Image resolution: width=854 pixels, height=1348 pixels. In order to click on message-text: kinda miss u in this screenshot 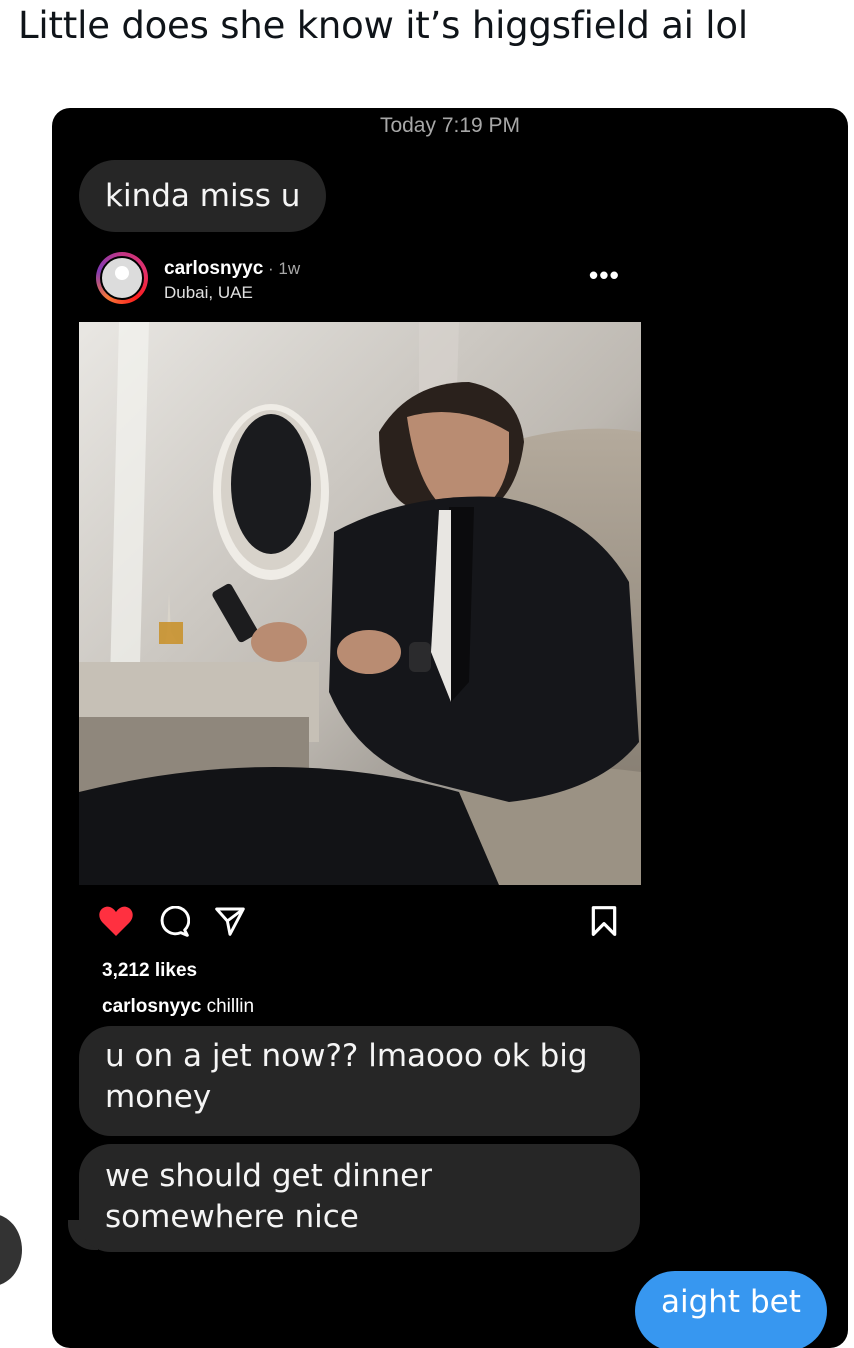, I will do `click(203, 195)`.